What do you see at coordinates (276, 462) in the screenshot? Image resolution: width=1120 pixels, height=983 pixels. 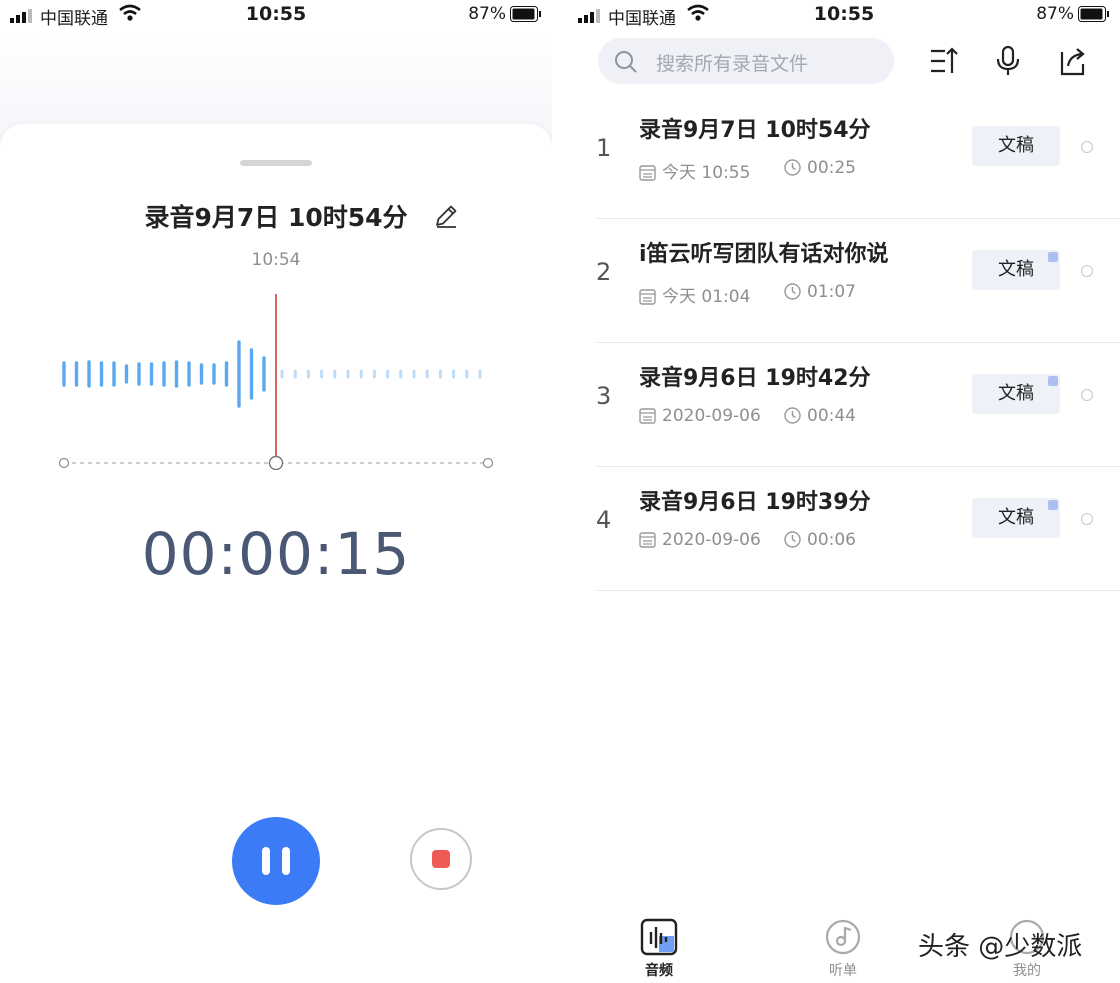 I see `playhead-handle` at bounding box center [276, 462].